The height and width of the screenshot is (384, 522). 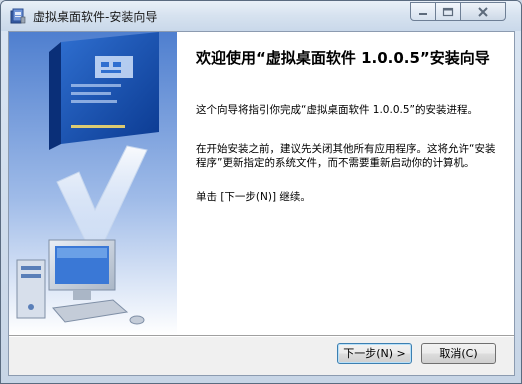 I want to click on maximize-icon, so click(x=448, y=11).